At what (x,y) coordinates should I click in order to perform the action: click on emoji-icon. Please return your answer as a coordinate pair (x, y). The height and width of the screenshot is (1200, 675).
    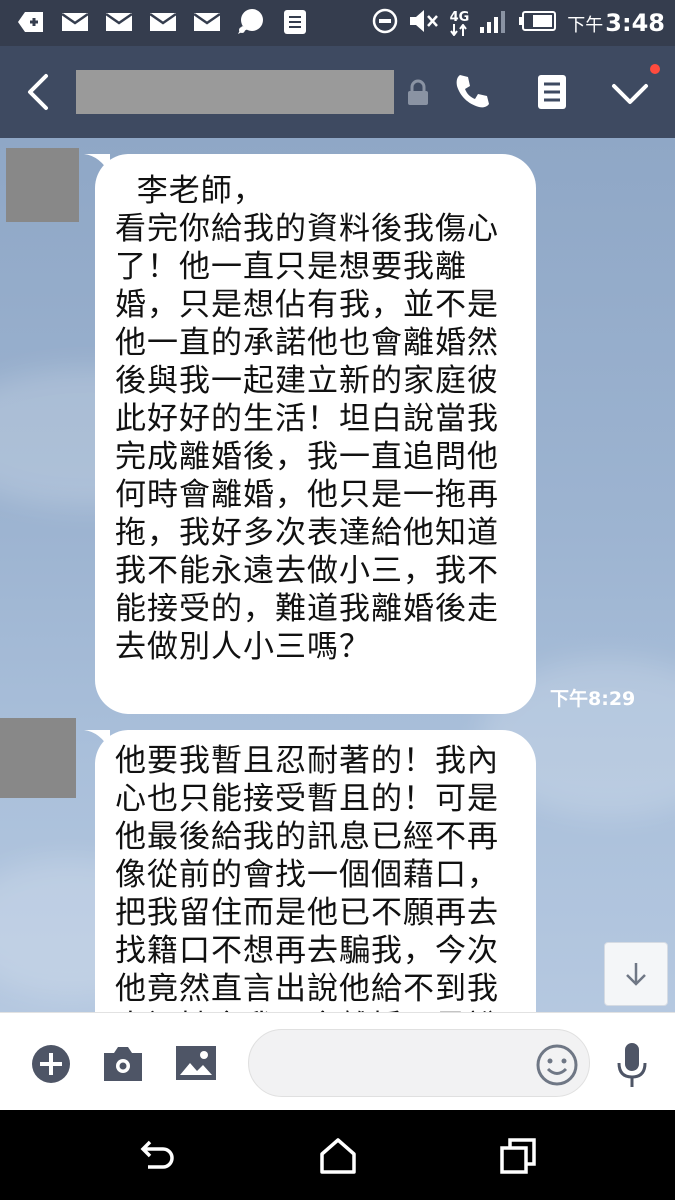
    Looking at the image, I should click on (557, 1067).